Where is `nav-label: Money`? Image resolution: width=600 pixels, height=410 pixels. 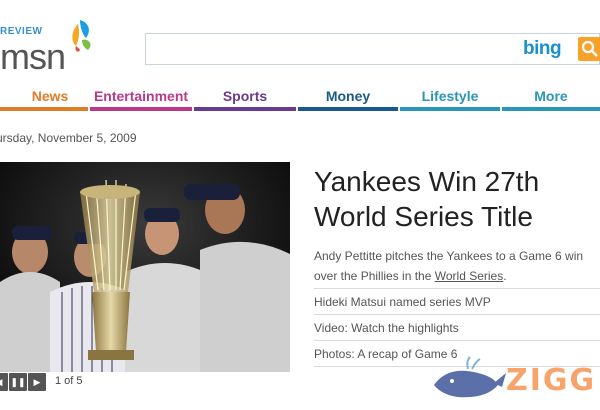
nav-label: Money is located at coordinates (348, 96).